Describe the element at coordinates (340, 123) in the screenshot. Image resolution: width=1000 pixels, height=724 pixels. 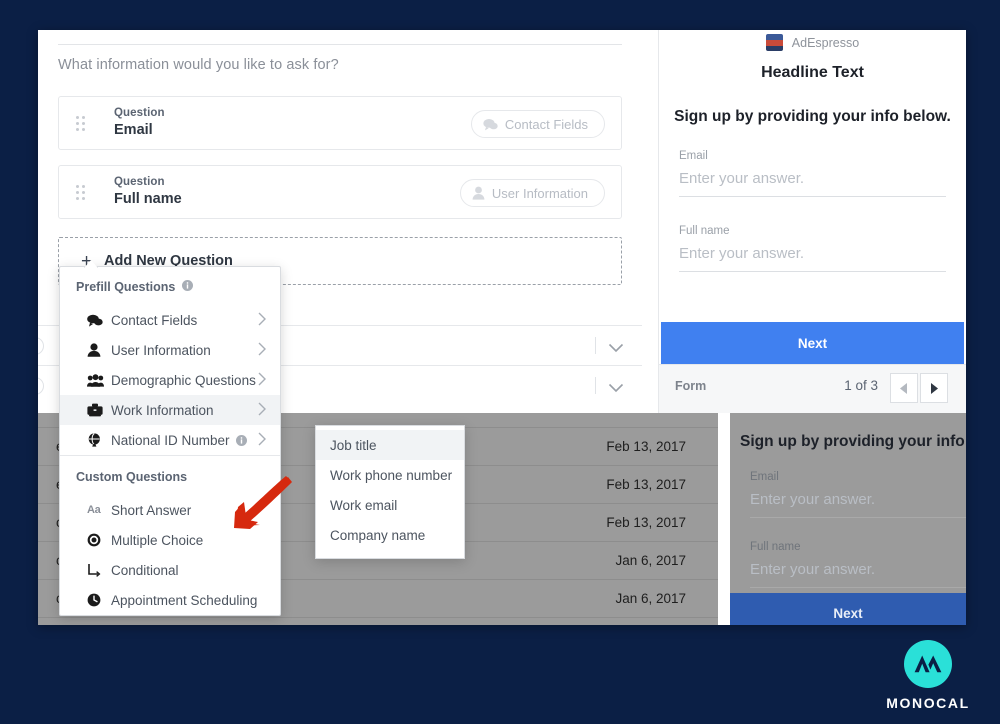
I see `question-card: Question Email Contact Fields` at that location.